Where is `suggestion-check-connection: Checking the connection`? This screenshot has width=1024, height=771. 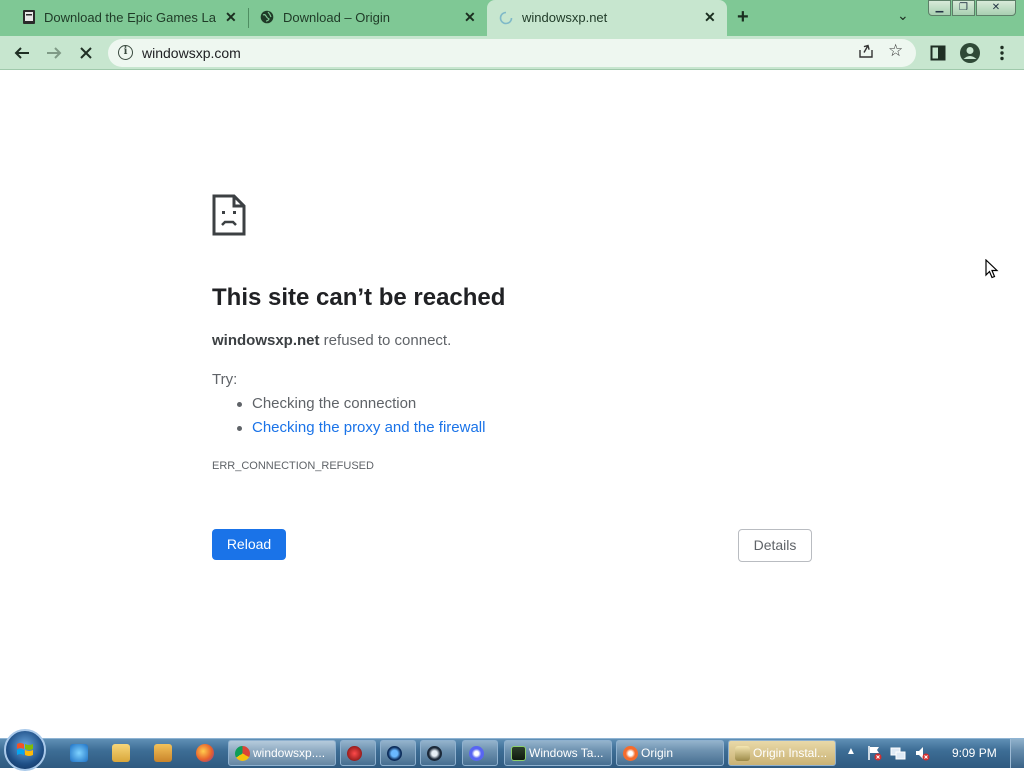 suggestion-check-connection: Checking the connection is located at coordinates (360, 406).